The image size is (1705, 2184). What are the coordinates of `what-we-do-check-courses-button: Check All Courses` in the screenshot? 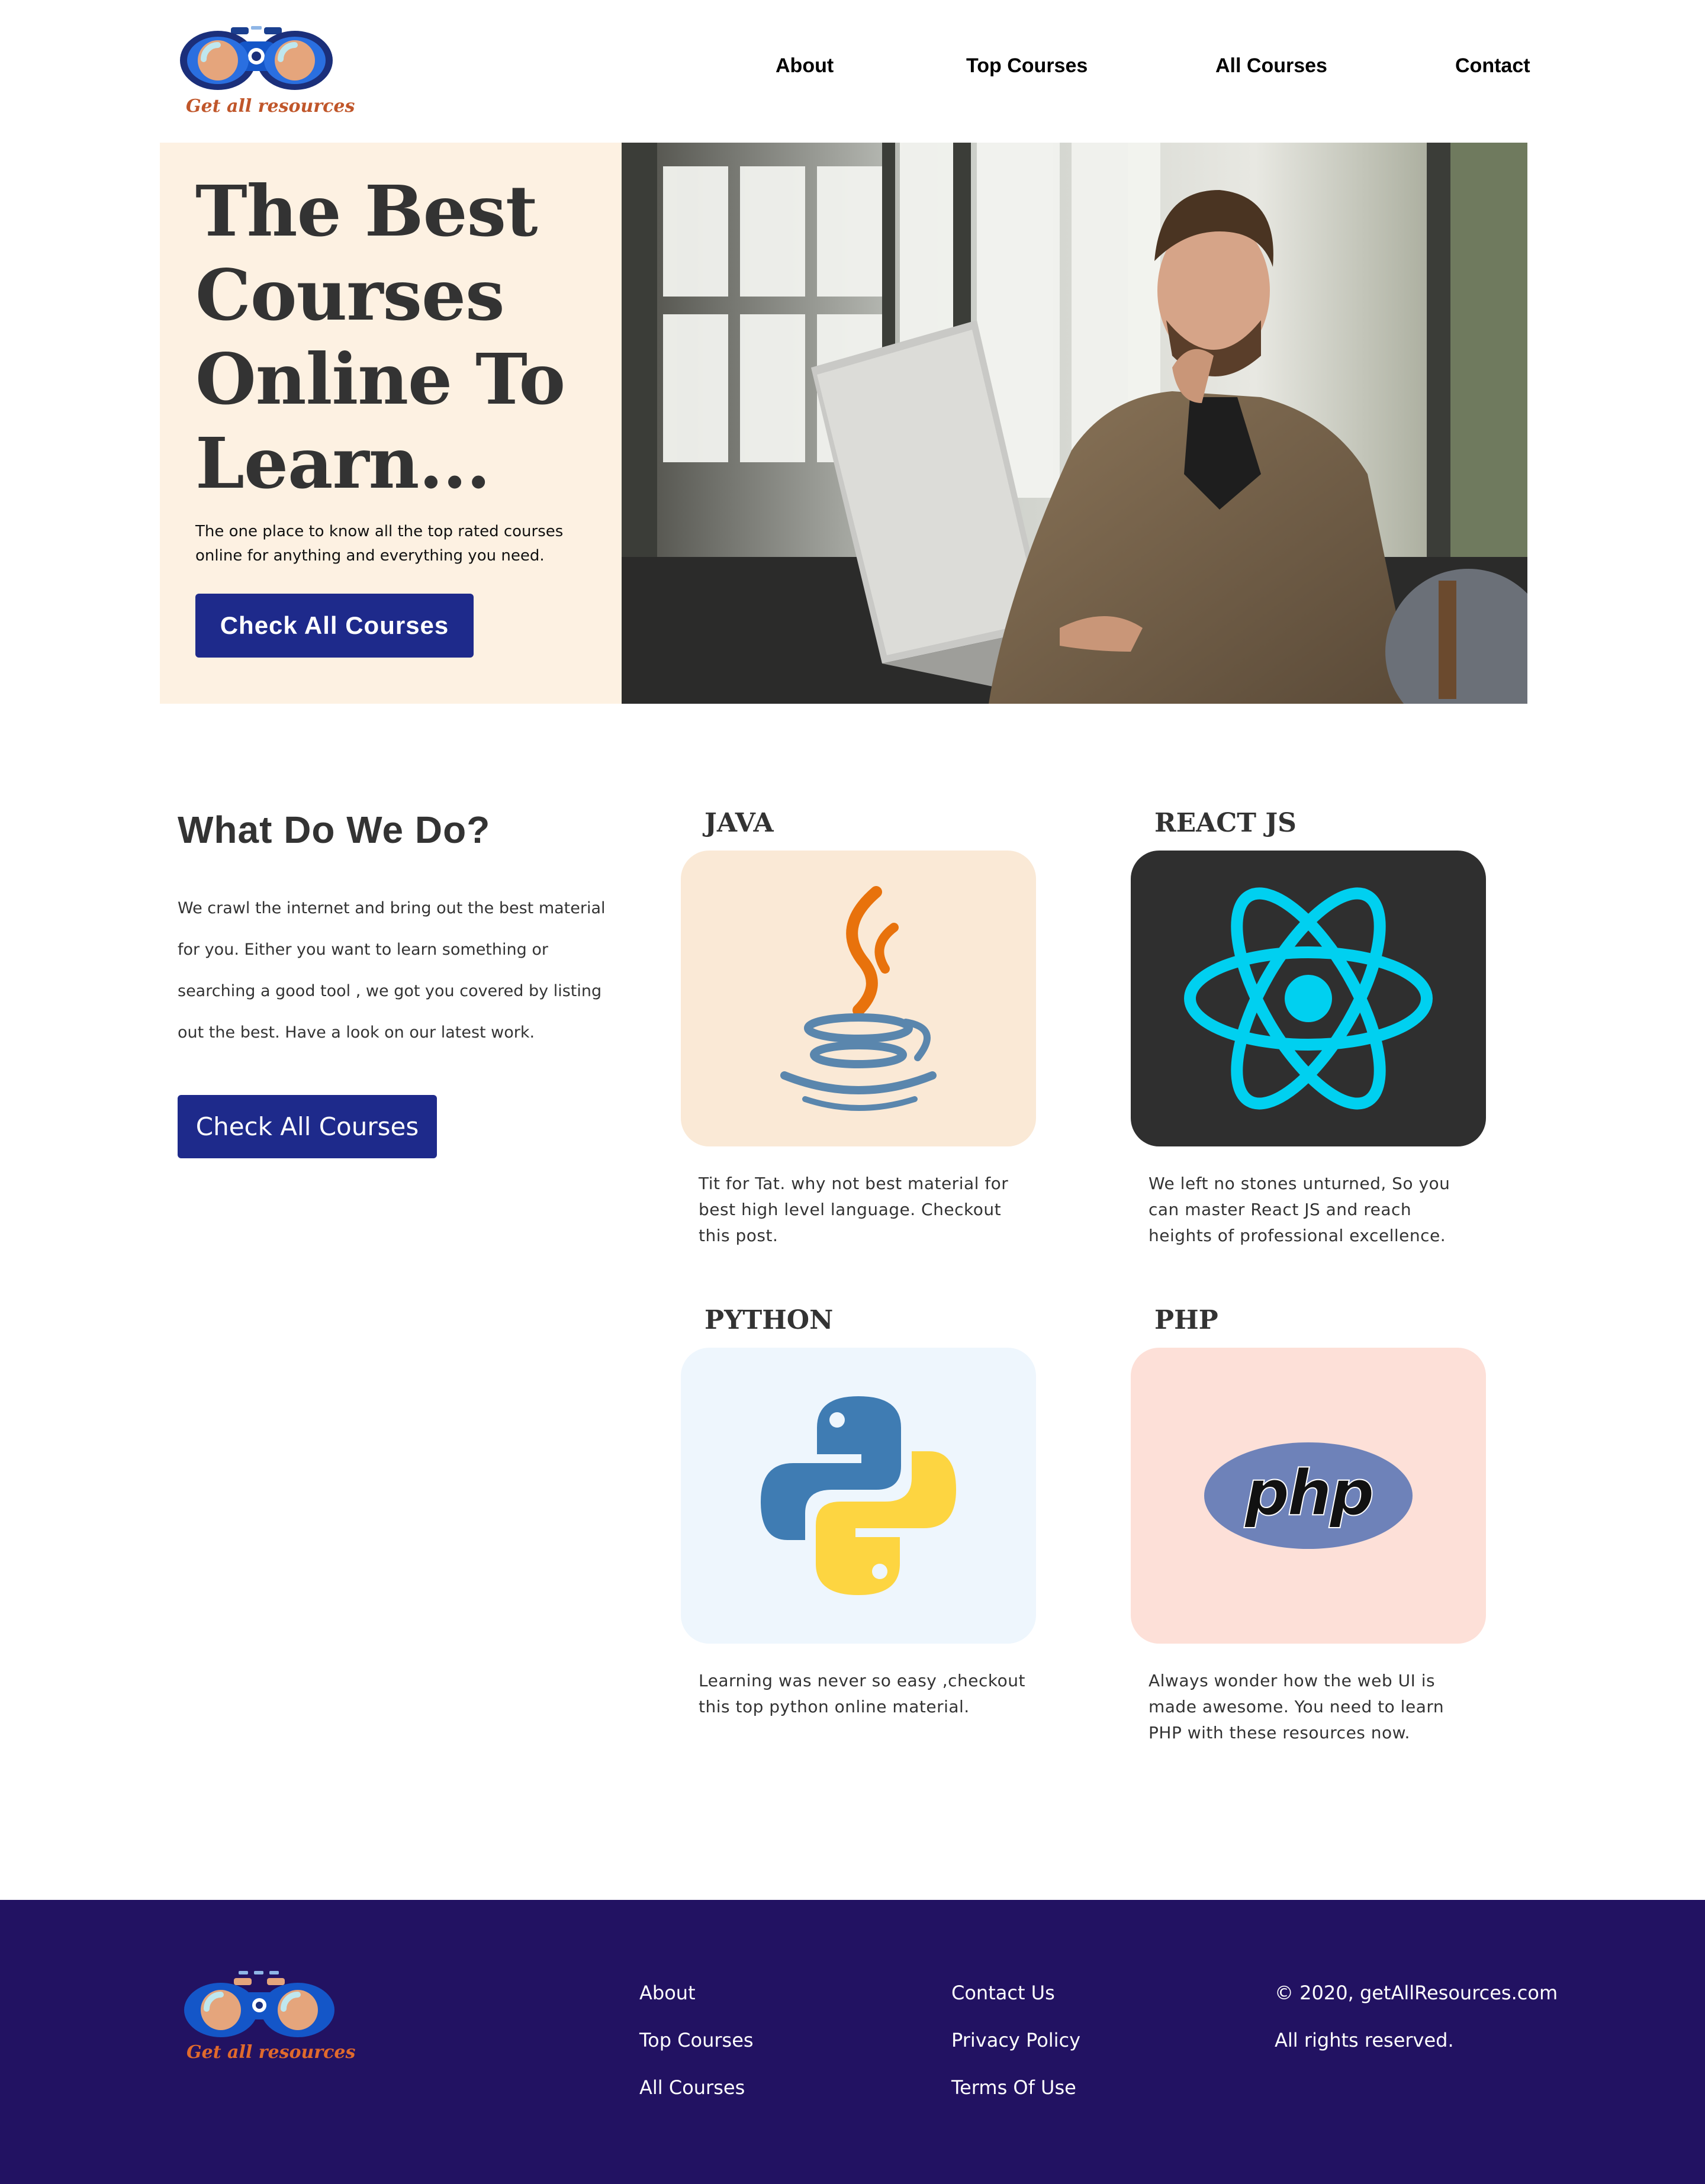 It's located at (307, 1127).